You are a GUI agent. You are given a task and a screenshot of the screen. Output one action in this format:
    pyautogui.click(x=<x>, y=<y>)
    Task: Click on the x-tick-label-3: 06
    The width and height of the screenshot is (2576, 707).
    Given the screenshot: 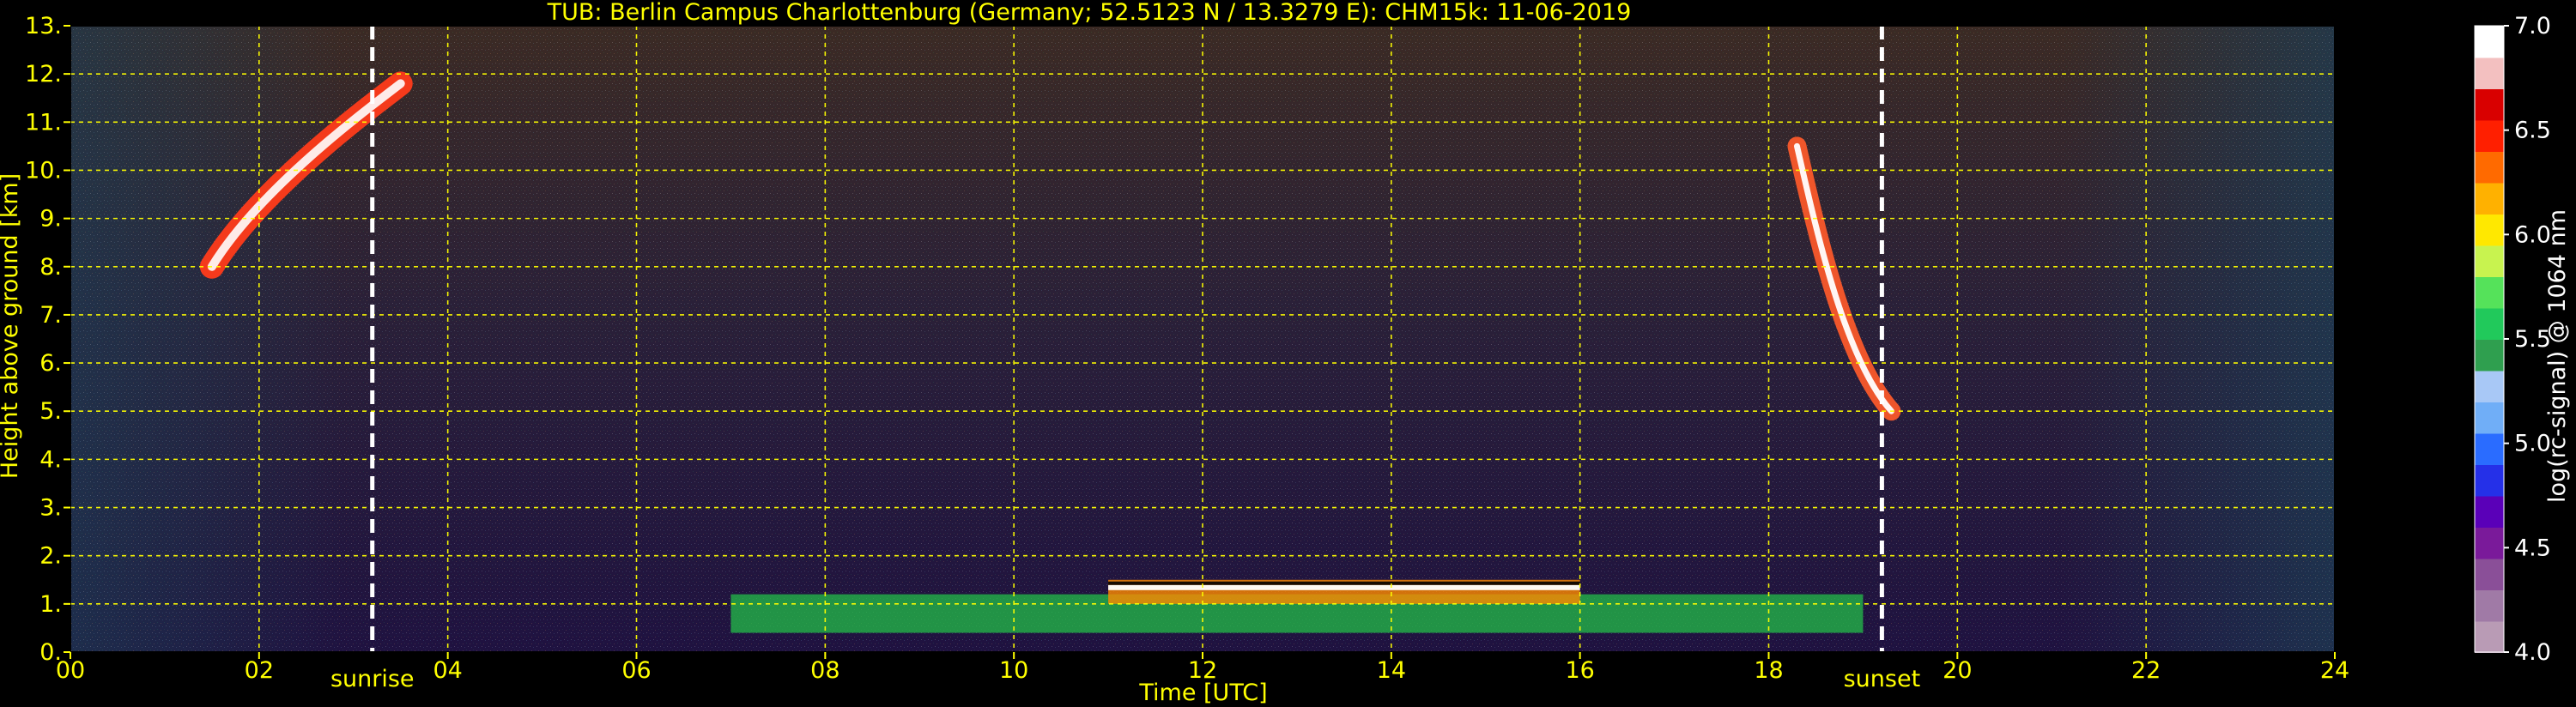 What is the action you would take?
    pyautogui.click(x=636, y=670)
    